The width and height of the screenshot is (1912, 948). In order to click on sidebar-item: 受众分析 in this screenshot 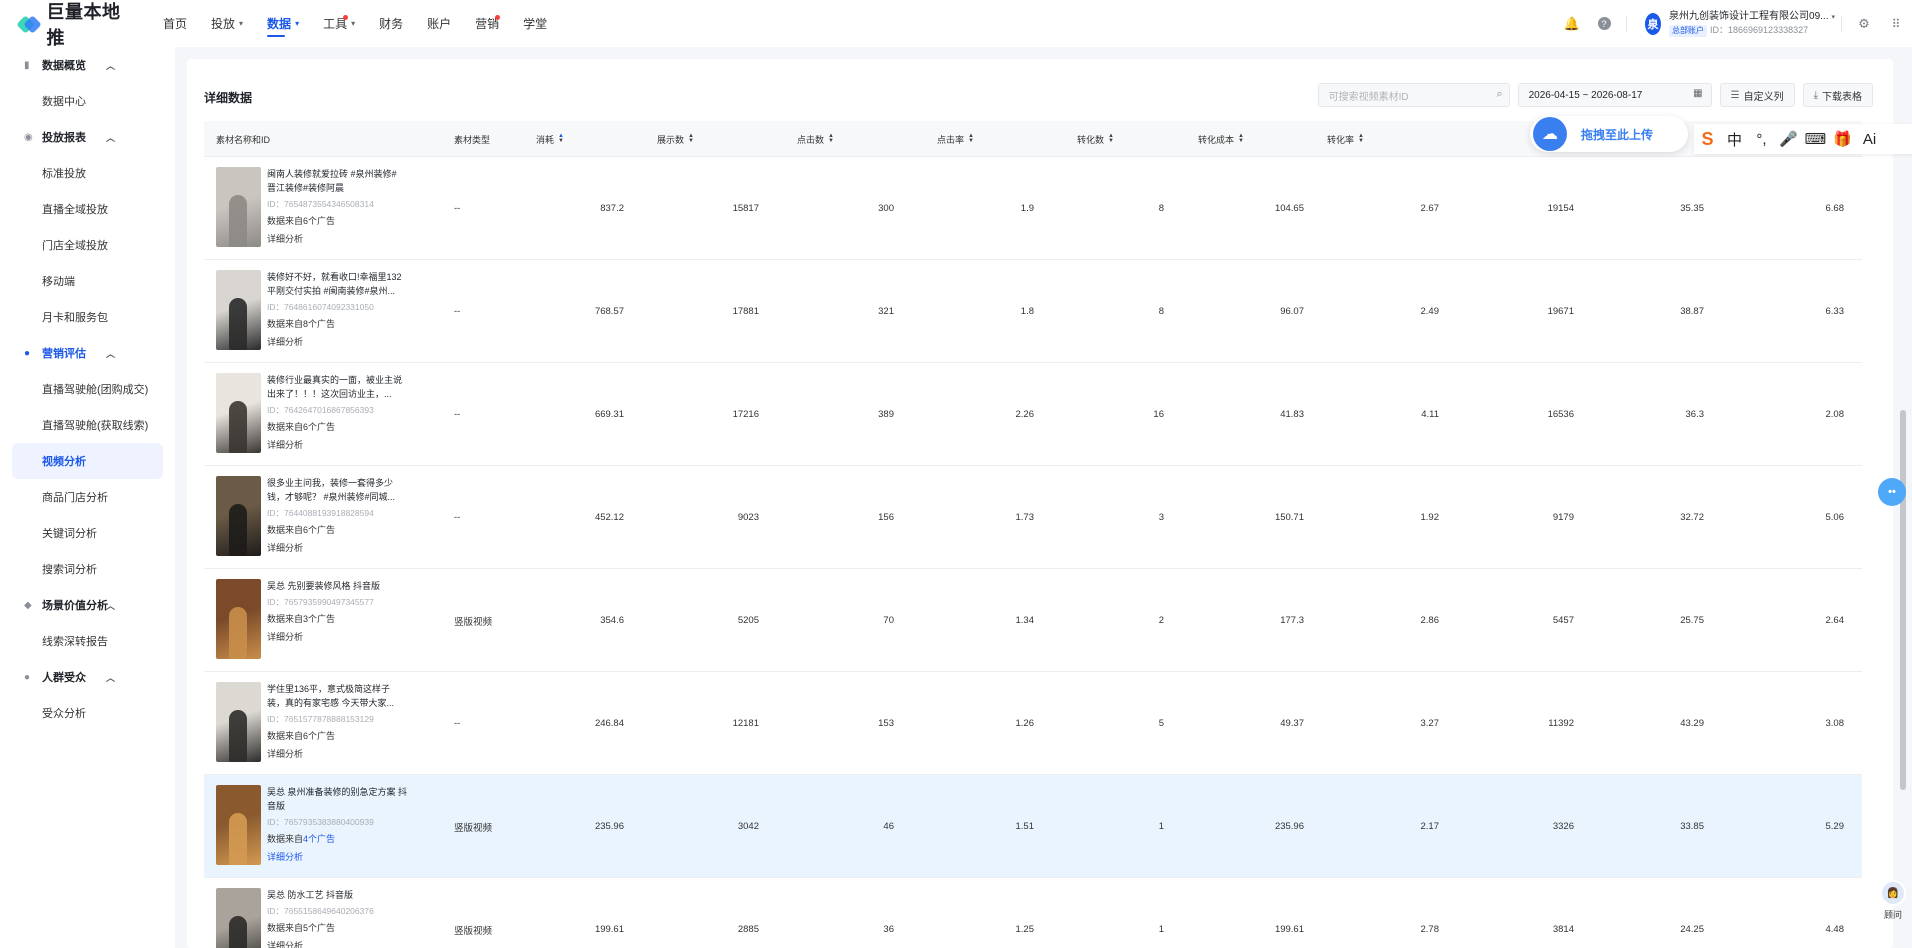, I will do `click(87, 713)`.